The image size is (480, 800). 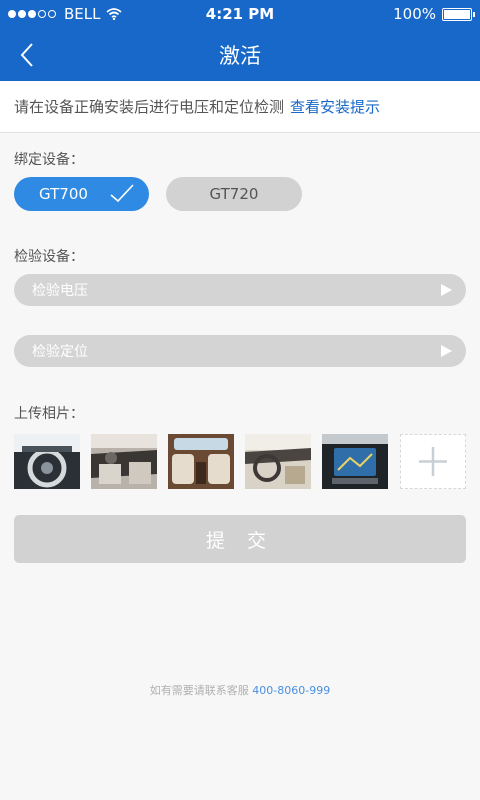 What do you see at coordinates (240, 14) in the screenshot?
I see `status-bar: BELL 4:21 PM 100%` at bounding box center [240, 14].